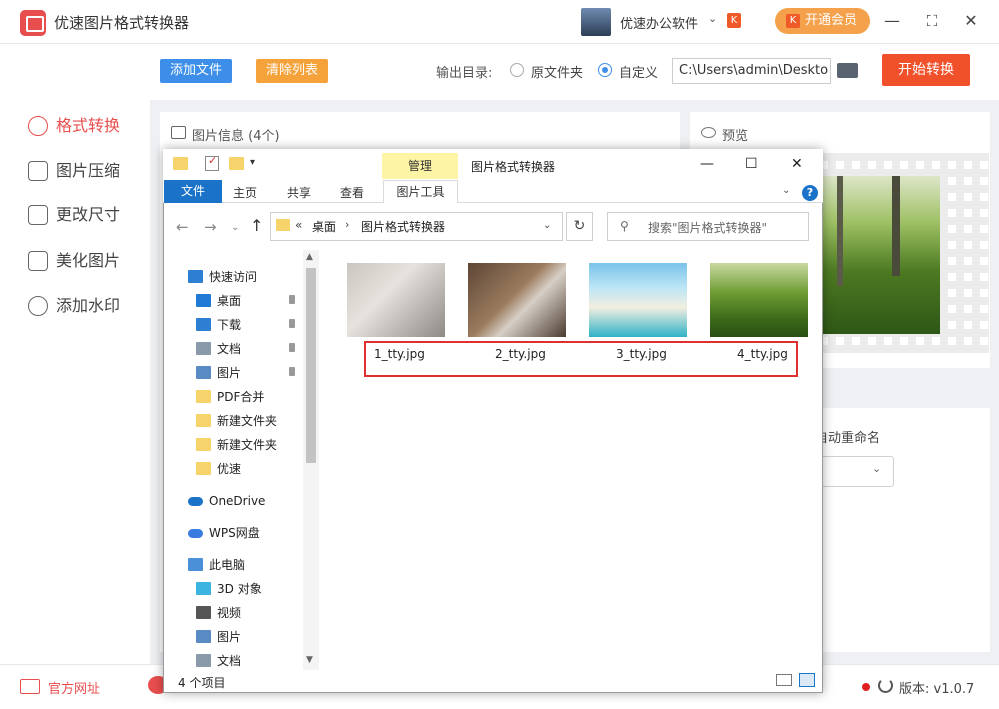  Describe the element at coordinates (210, 227) in the screenshot. I see `forward-arrow-icon: →` at that location.